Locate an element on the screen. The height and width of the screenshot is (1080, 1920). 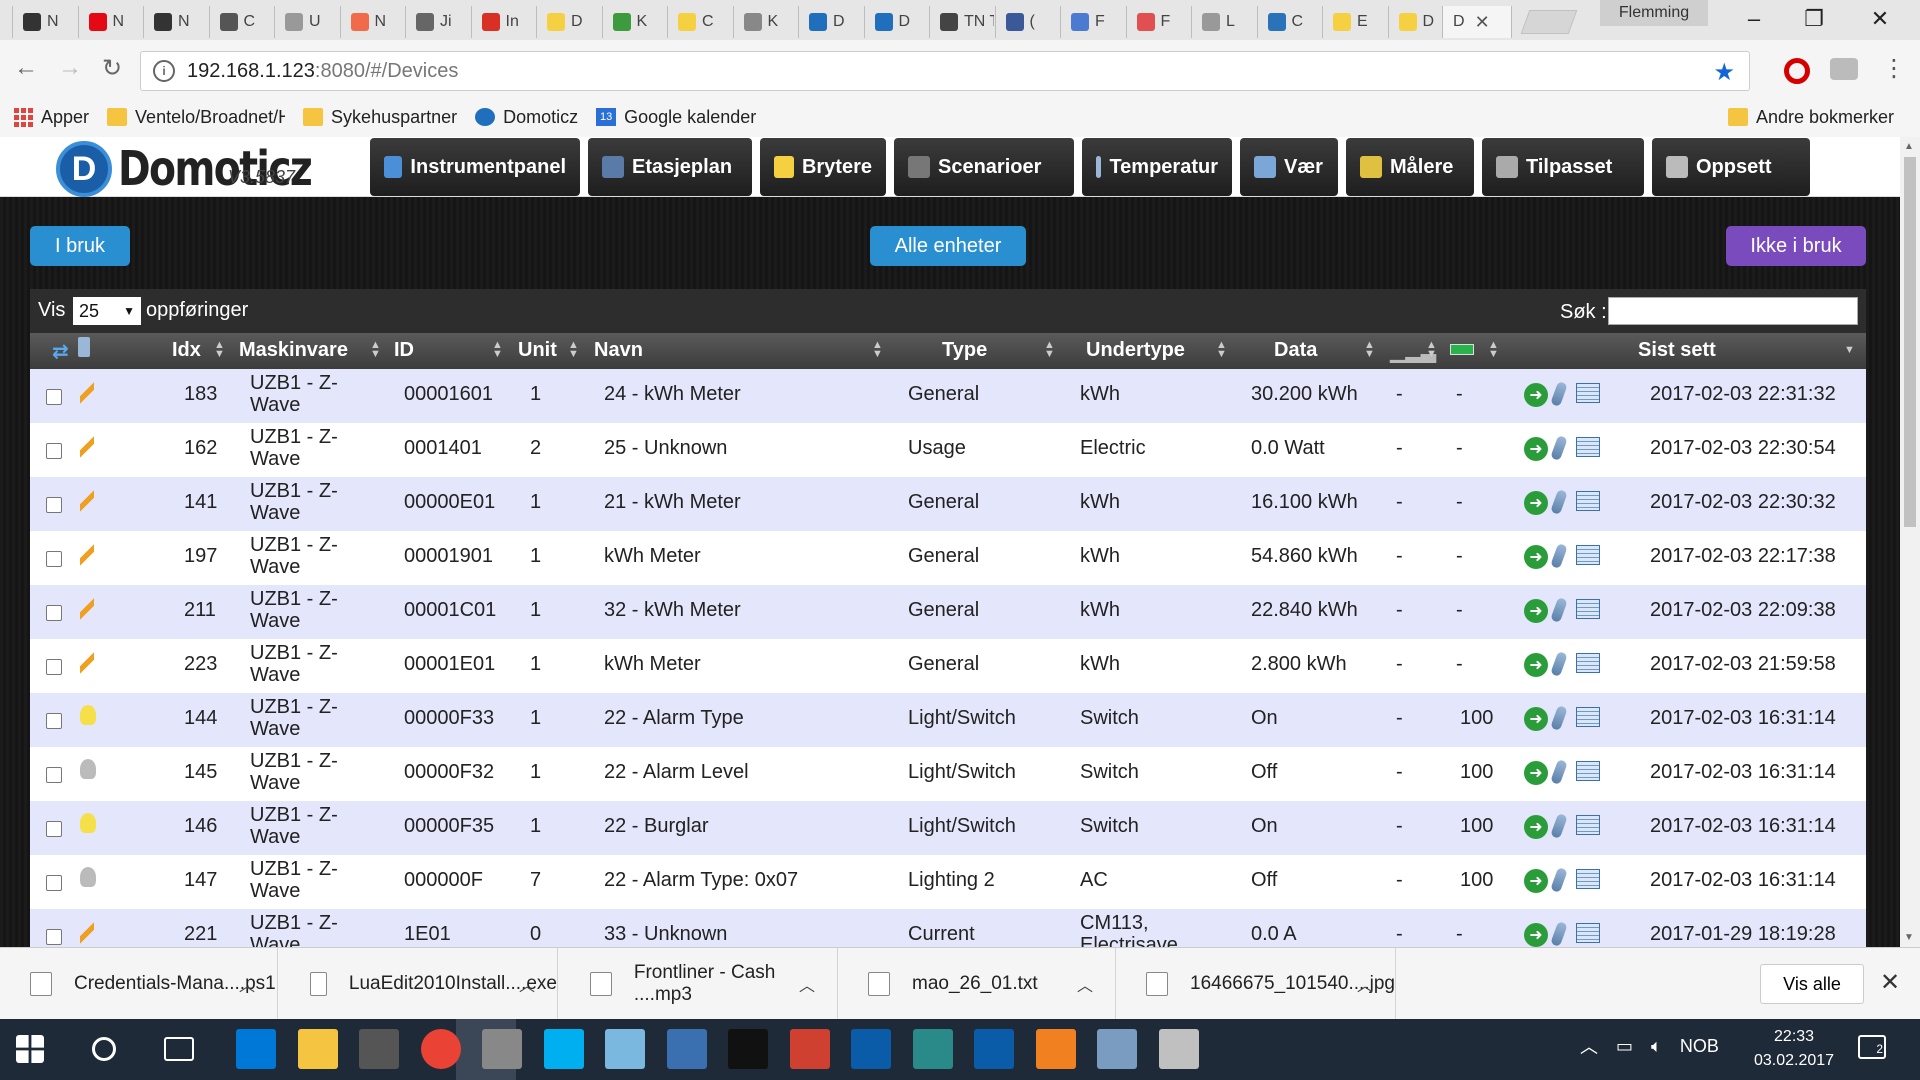
clock: 22:33 03.02.2017 is located at coordinates (1794, 1049).